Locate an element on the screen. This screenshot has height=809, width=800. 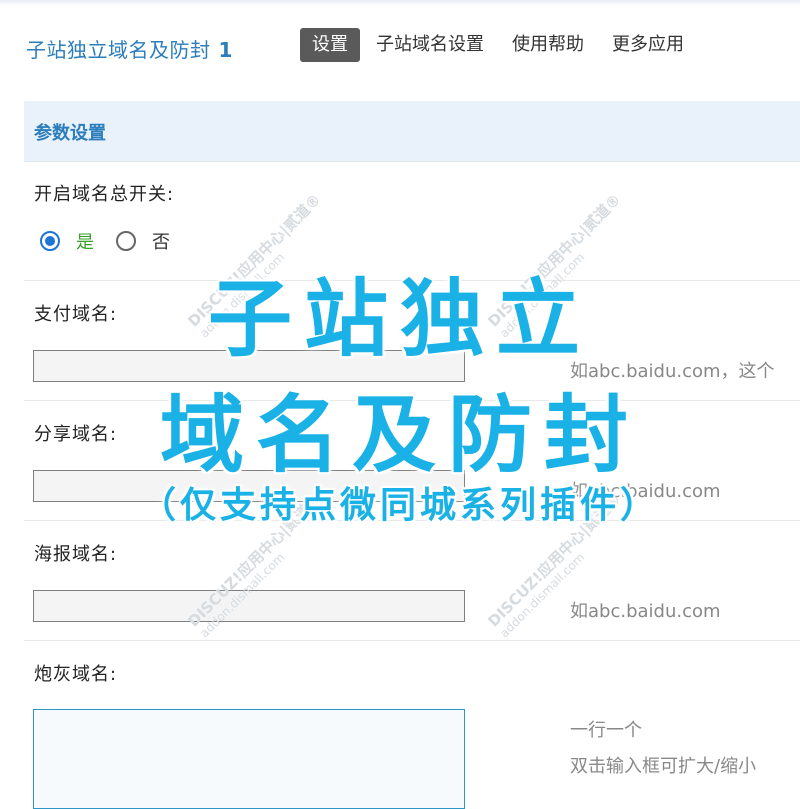
radio-yes is located at coordinates (50, 241).